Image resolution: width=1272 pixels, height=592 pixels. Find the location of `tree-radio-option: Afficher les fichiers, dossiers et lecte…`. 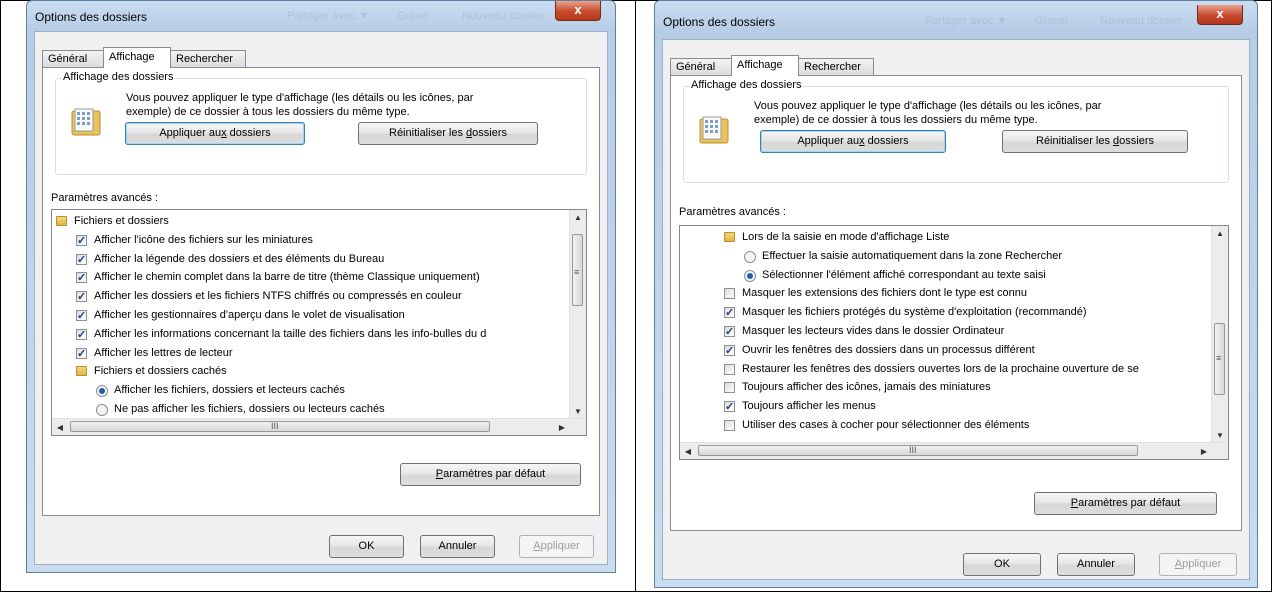

tree-radio-option: Afficher les fichiers, dossiers et lecte… is located at coordinates (311, 390).